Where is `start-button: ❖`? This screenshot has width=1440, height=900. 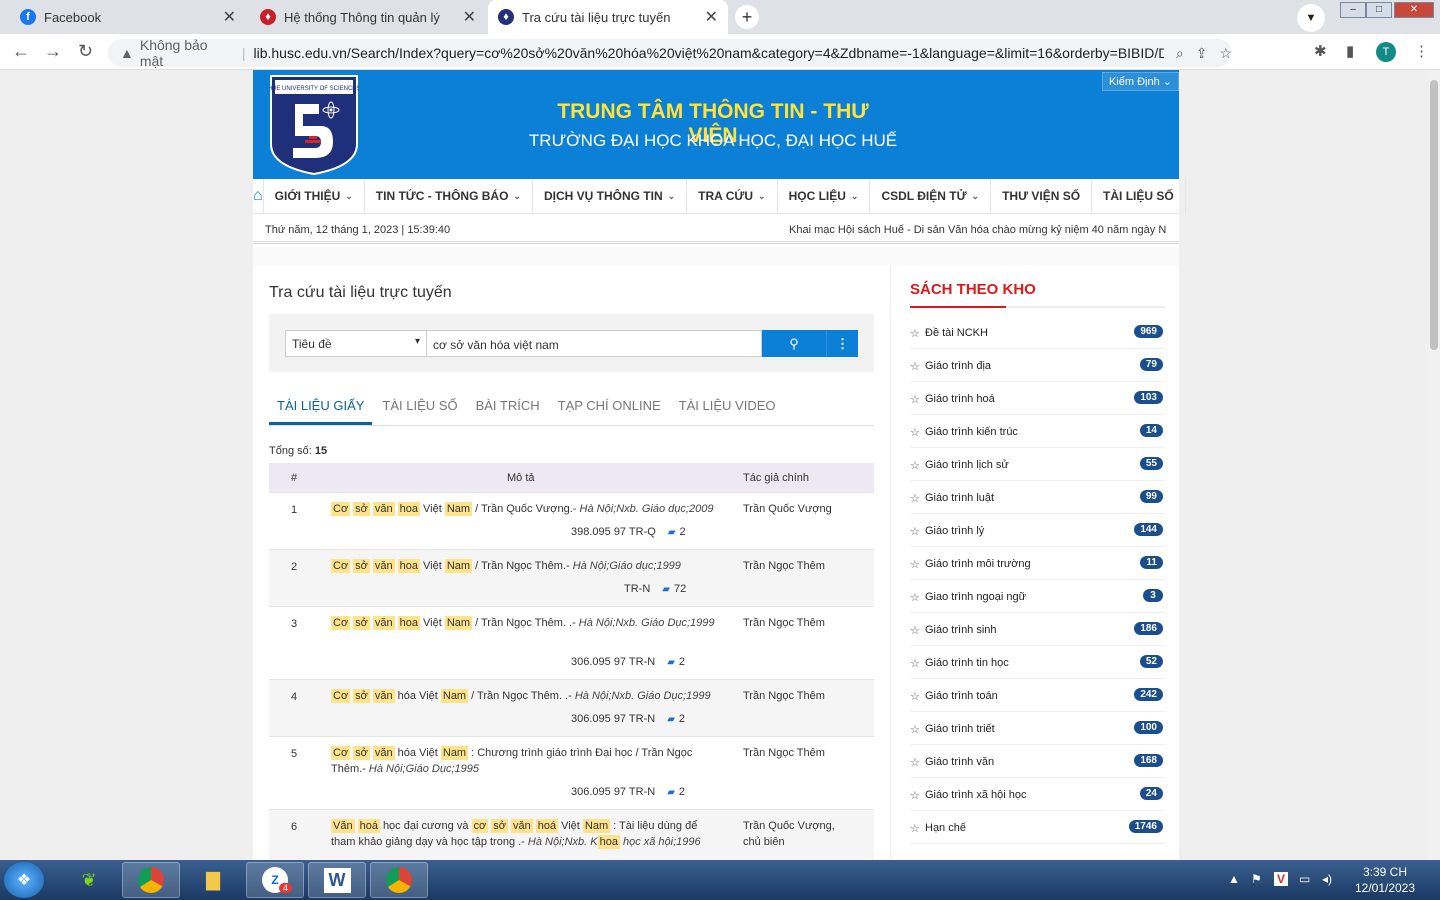 start-button: ❖ is located at coordinates (24, 880).